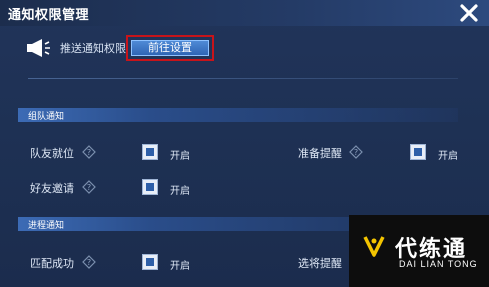  I want to click on title-bar: 通知权限管理, so click(244, 13).